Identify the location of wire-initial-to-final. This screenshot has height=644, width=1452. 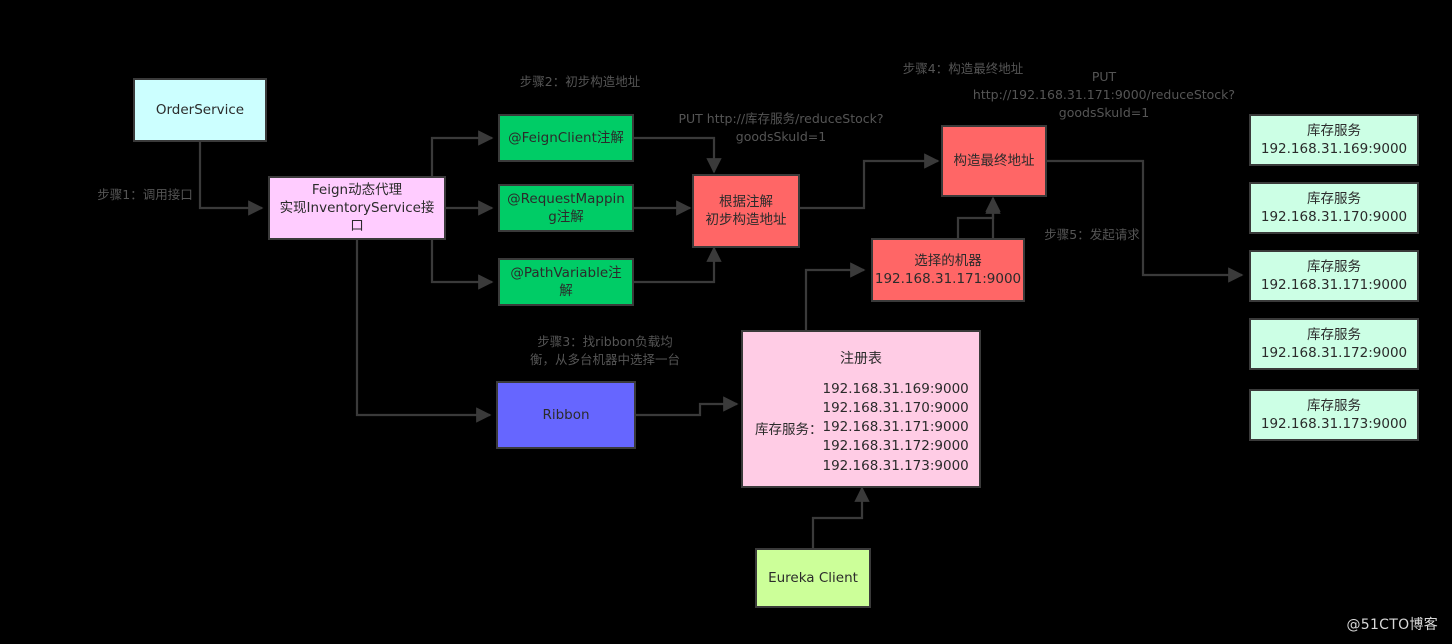
(870, 181).